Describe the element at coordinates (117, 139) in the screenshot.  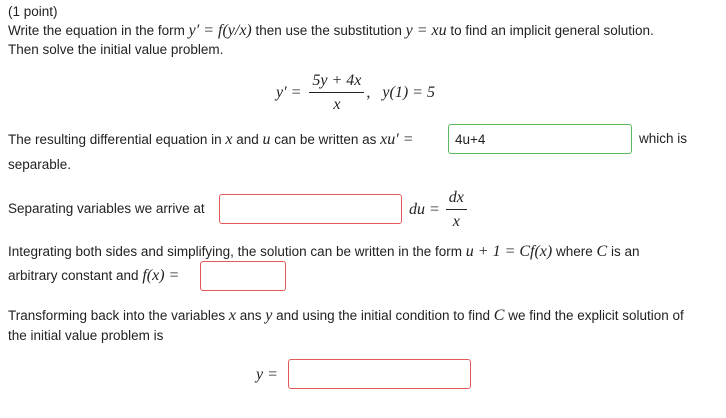
I see `step1-text-a: The resulting differential equation in` at that location.